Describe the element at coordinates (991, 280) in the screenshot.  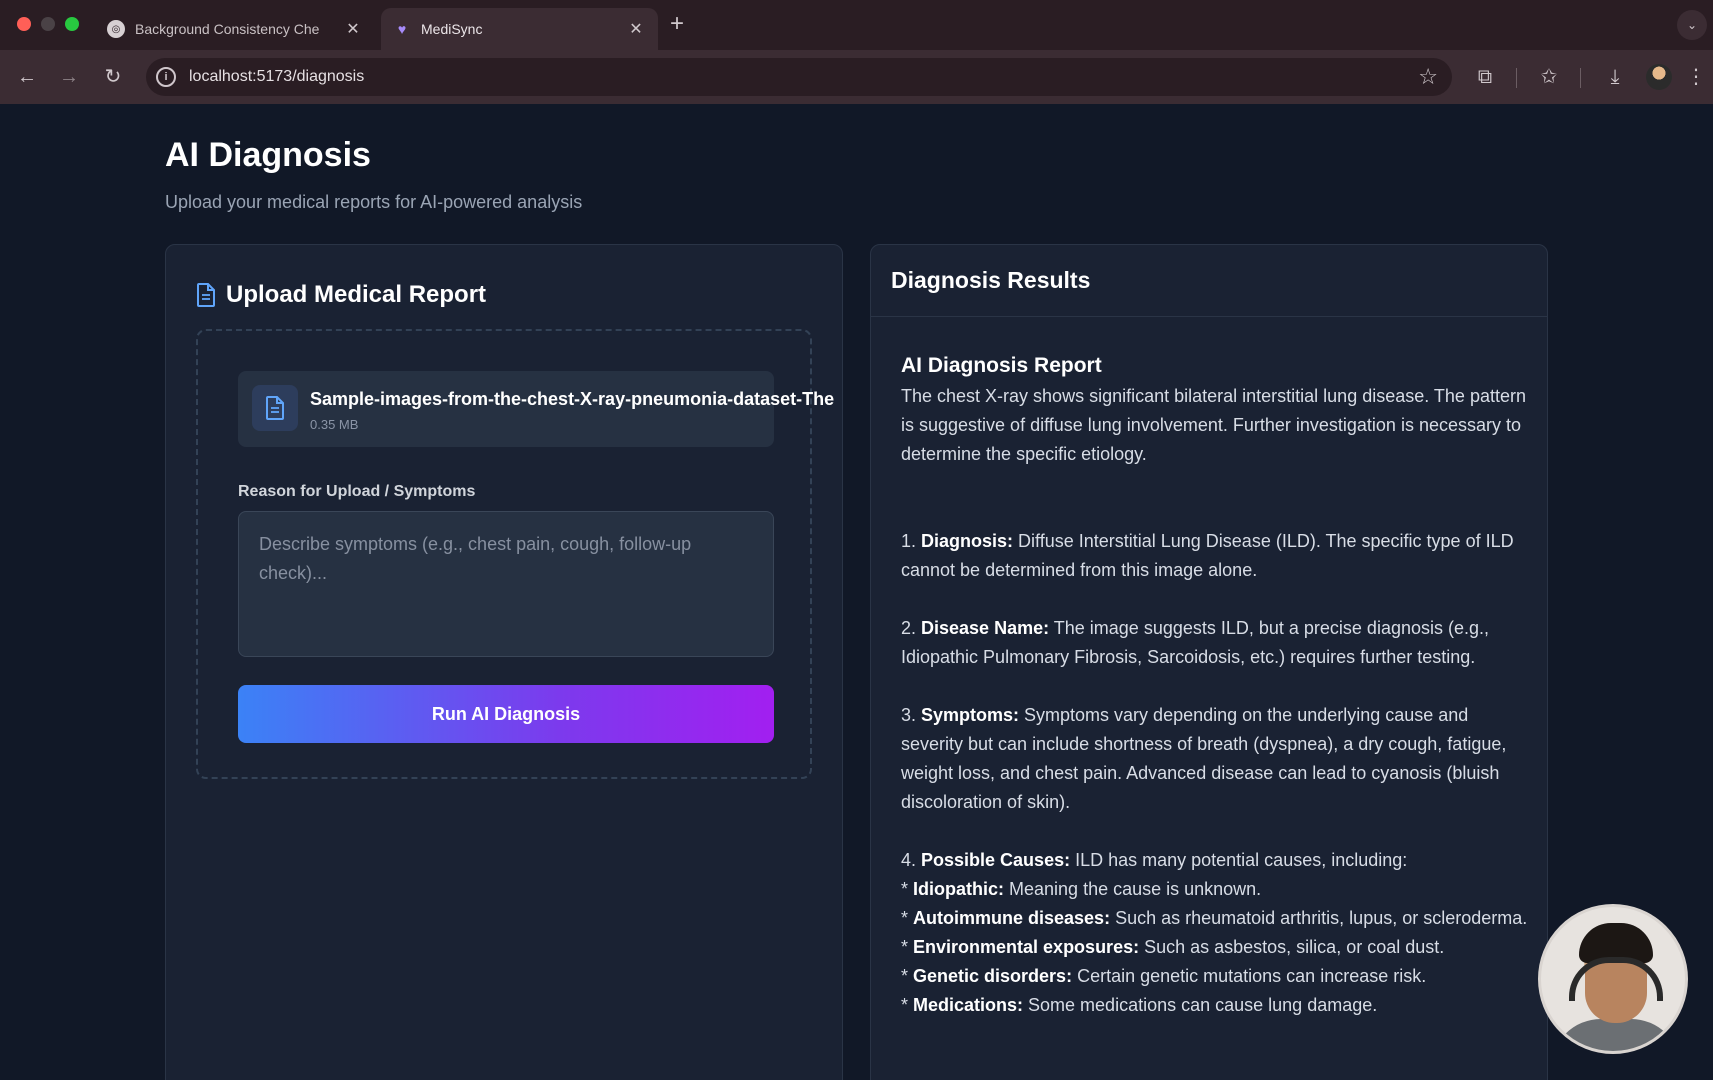
I see `results-title: Diagnosis Results` at that location.